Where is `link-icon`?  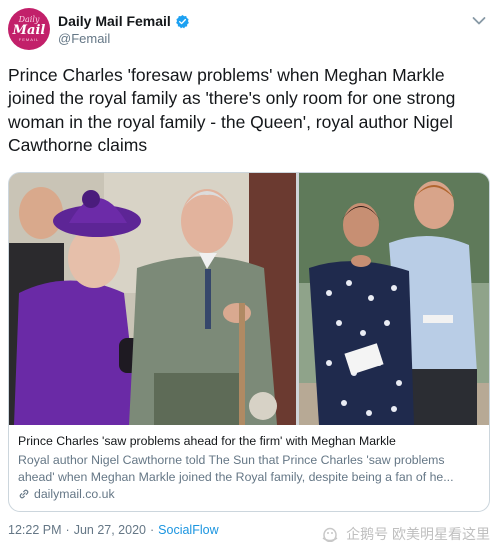 link-icon is located at coordinates (24, 494).